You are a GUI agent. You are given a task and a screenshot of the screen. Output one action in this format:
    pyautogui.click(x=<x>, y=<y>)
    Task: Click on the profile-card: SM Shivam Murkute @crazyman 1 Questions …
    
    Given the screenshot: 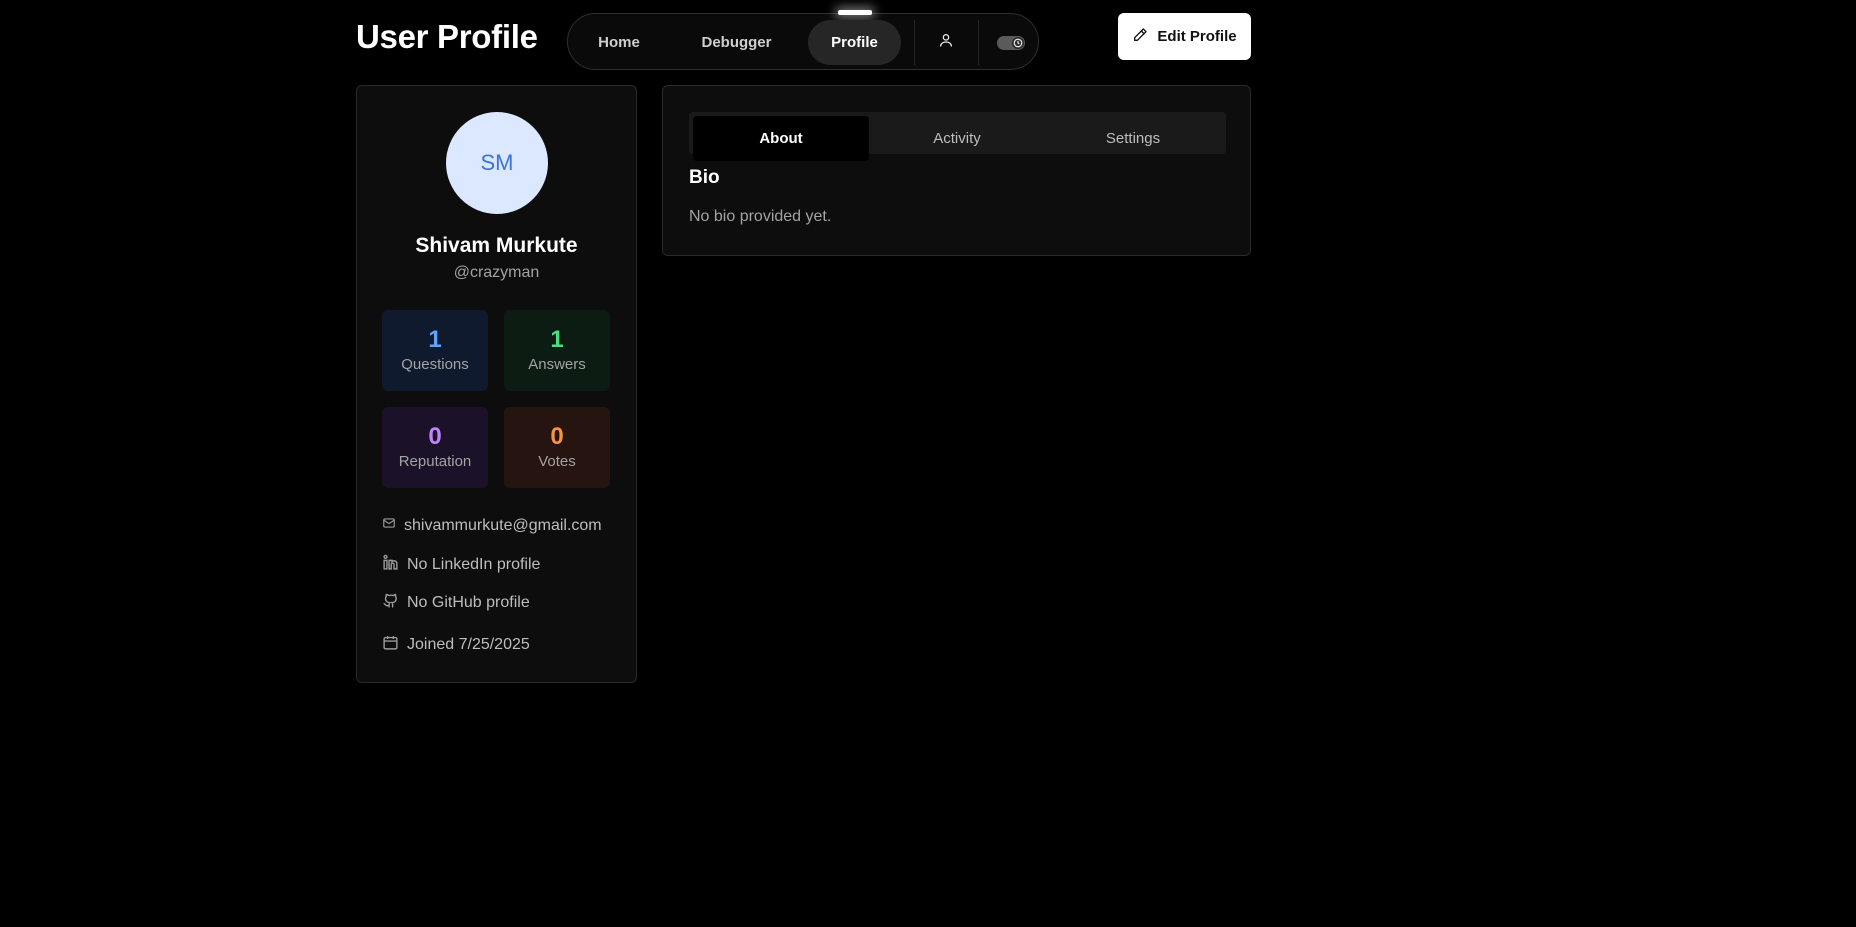 What is the action you would take?
    pyautogui.click(x=496, y=384)
    